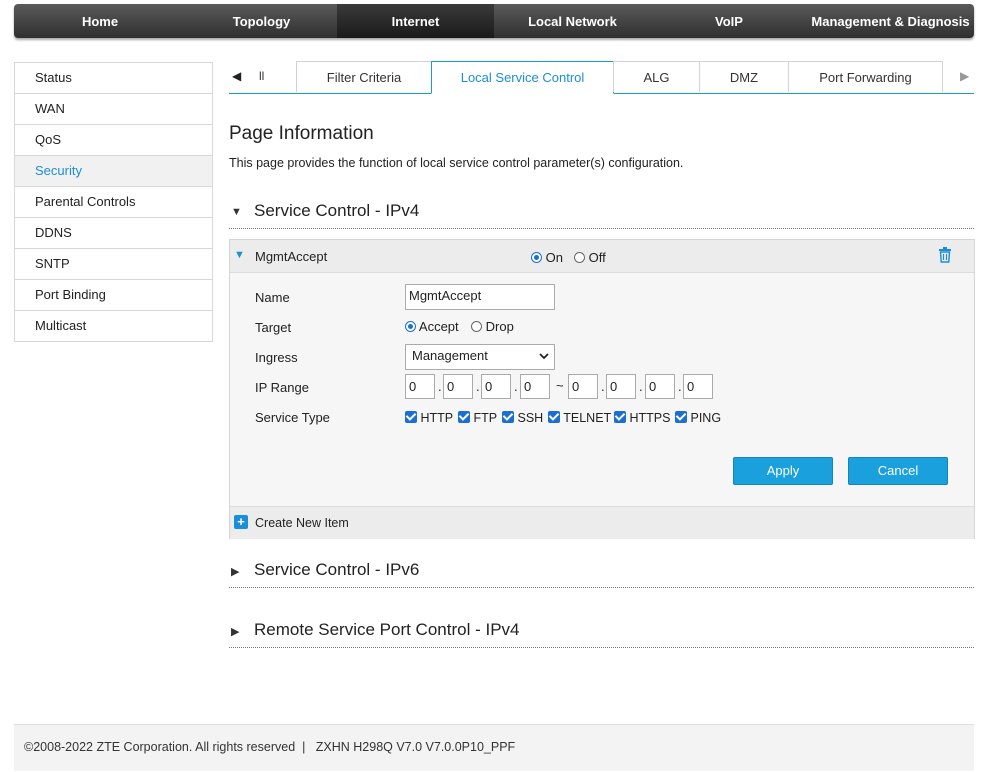  Describe the element at coordinates (100, 21) in the screenshot. I see `nav-home: Home` at that location.